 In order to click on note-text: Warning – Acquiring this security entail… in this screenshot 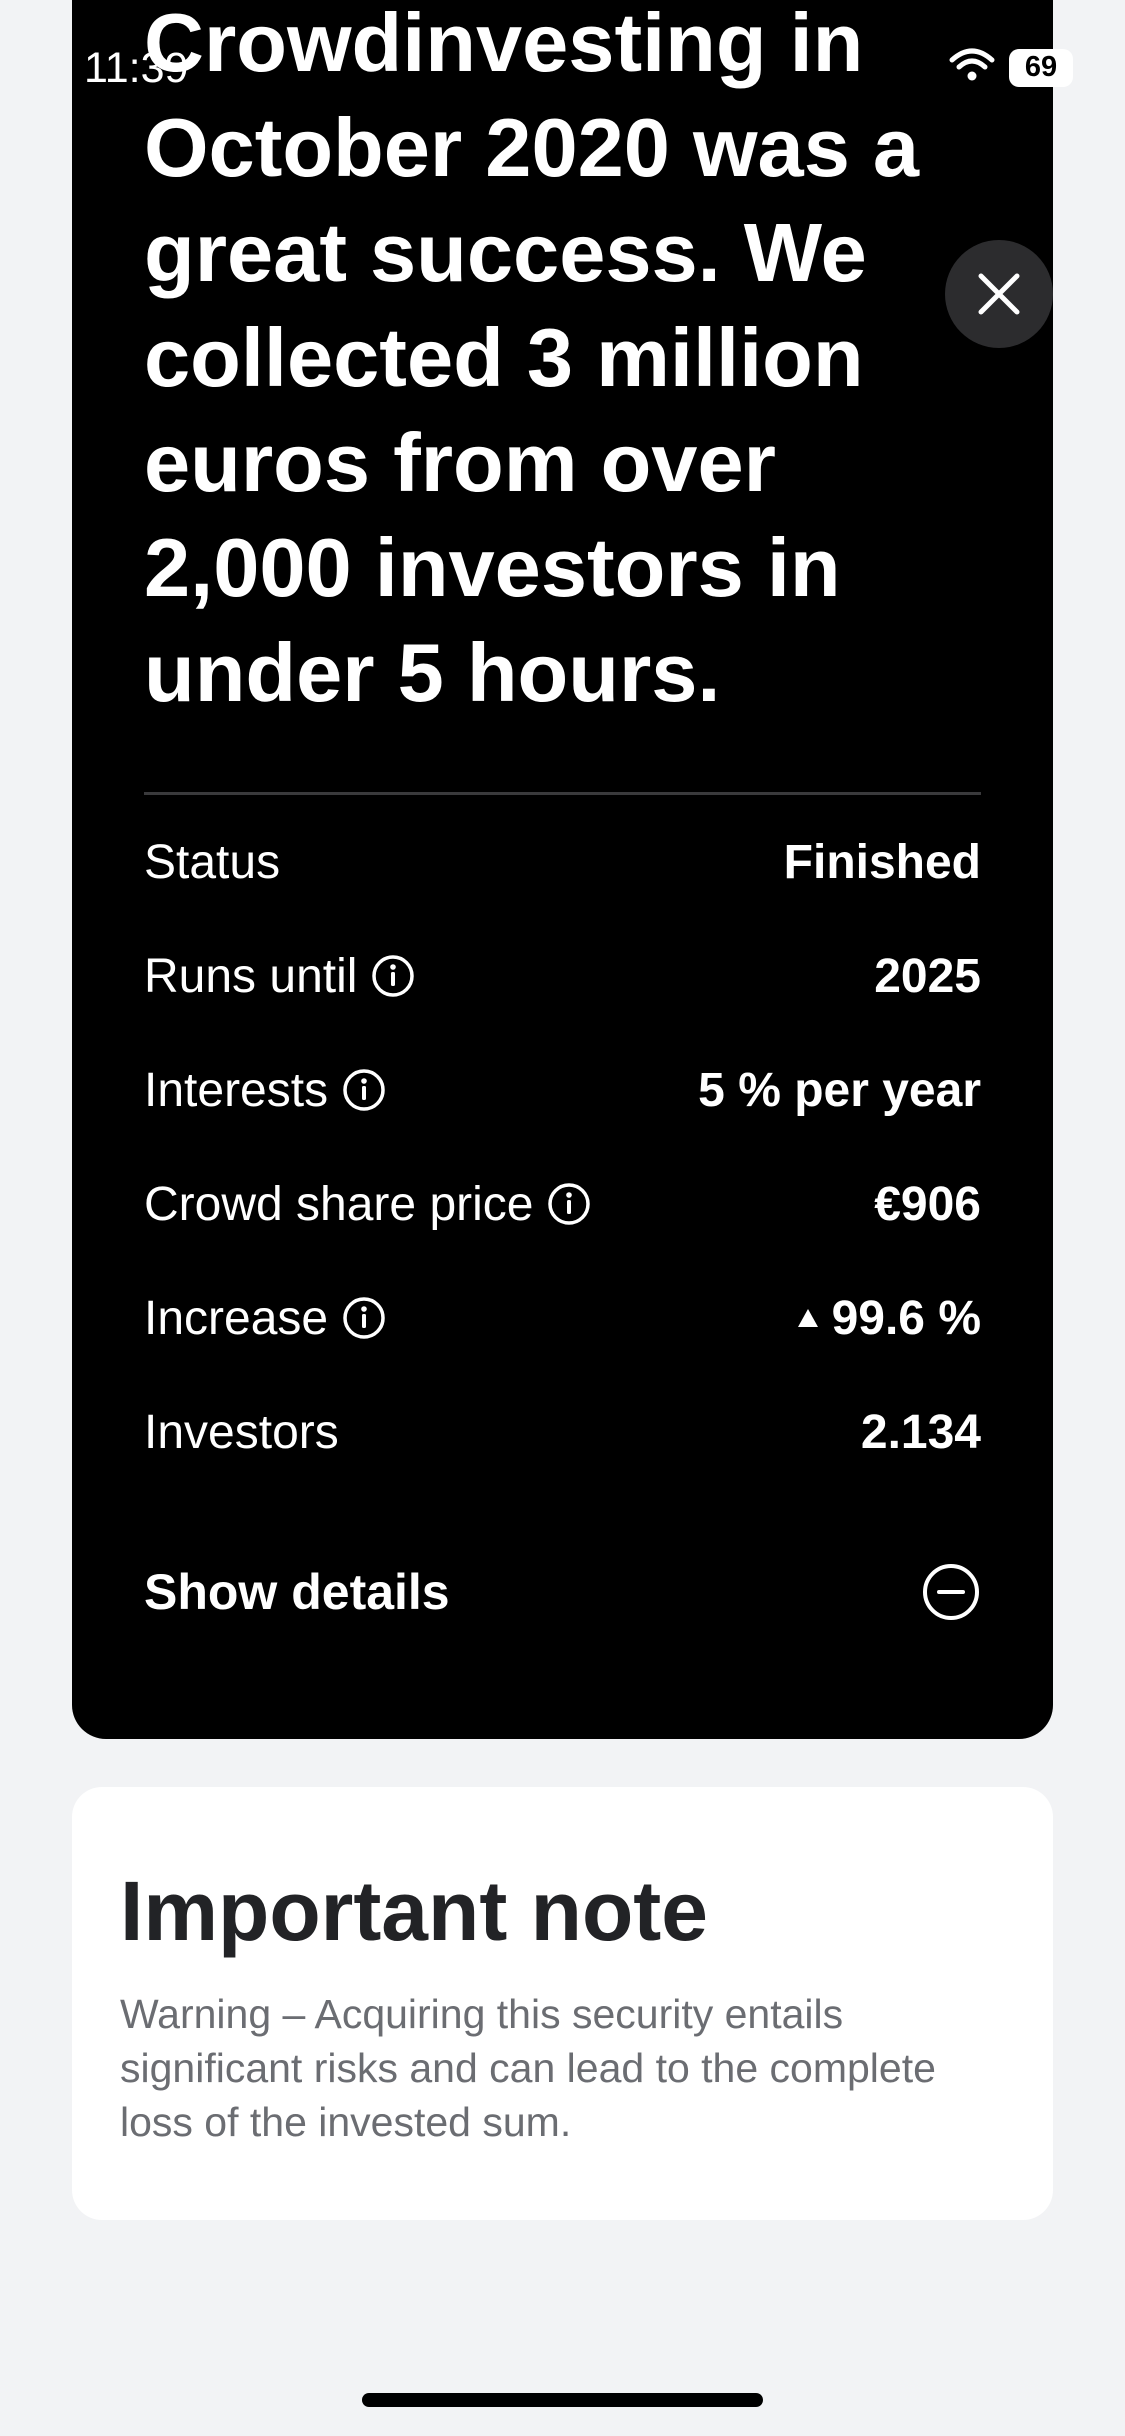, I will do `click(528, 2068)`.